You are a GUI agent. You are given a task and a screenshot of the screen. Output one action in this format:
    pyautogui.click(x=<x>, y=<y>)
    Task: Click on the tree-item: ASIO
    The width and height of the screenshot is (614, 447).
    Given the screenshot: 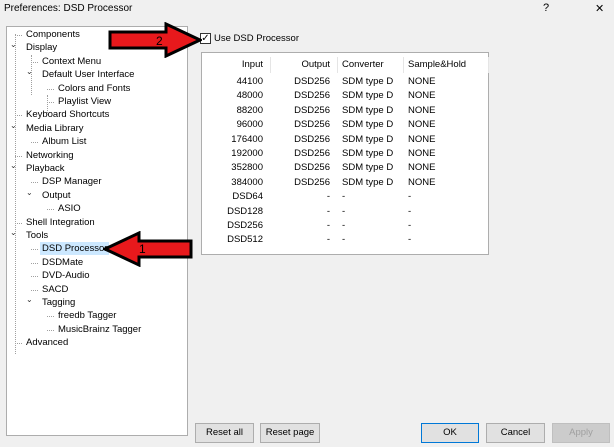 What is the action you would take?
    pyautogui.click(x=69, y=208)
    